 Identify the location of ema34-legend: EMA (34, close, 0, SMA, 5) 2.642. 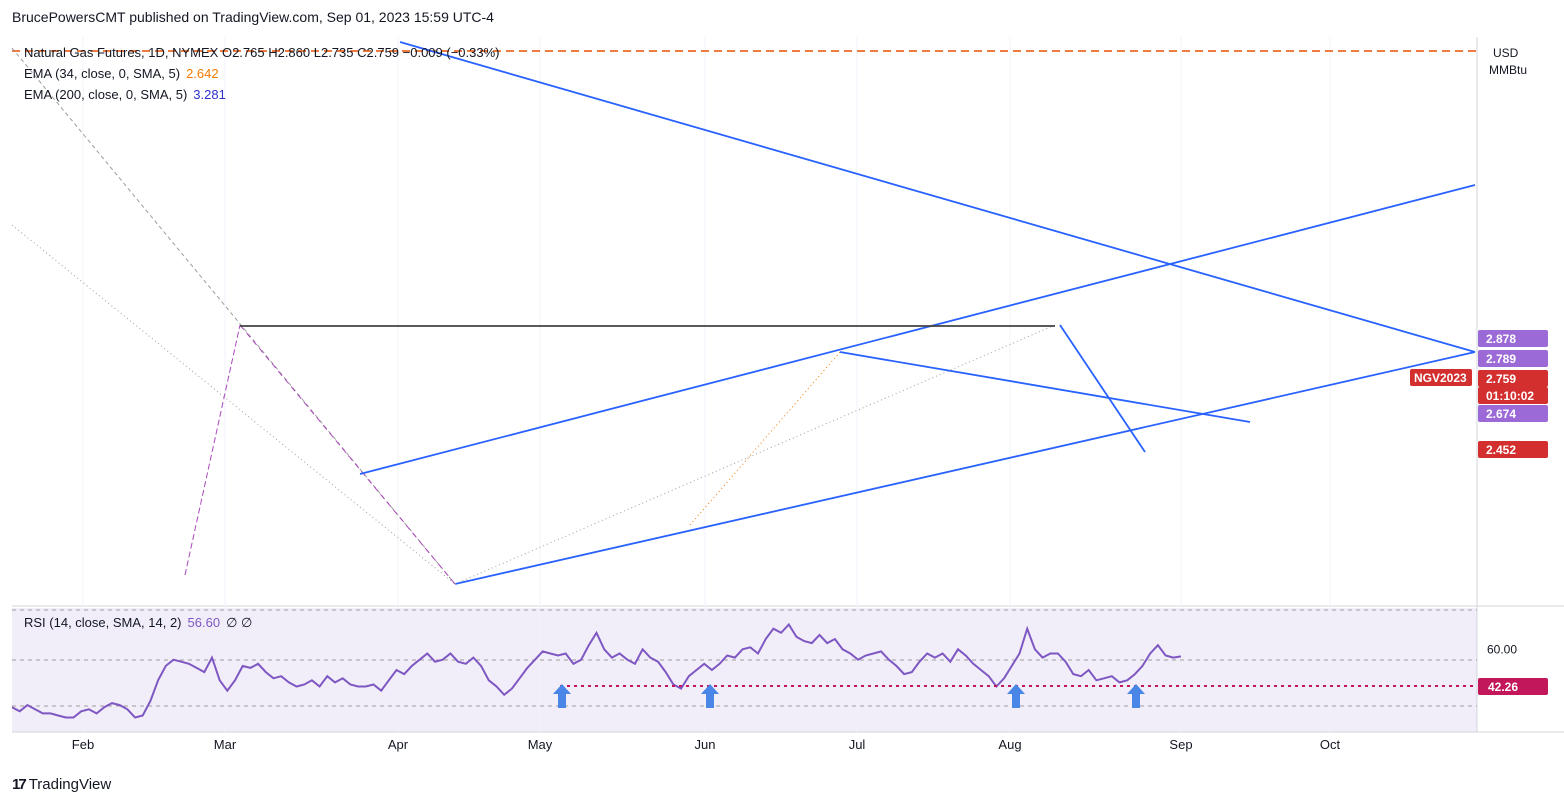
(121, 73).